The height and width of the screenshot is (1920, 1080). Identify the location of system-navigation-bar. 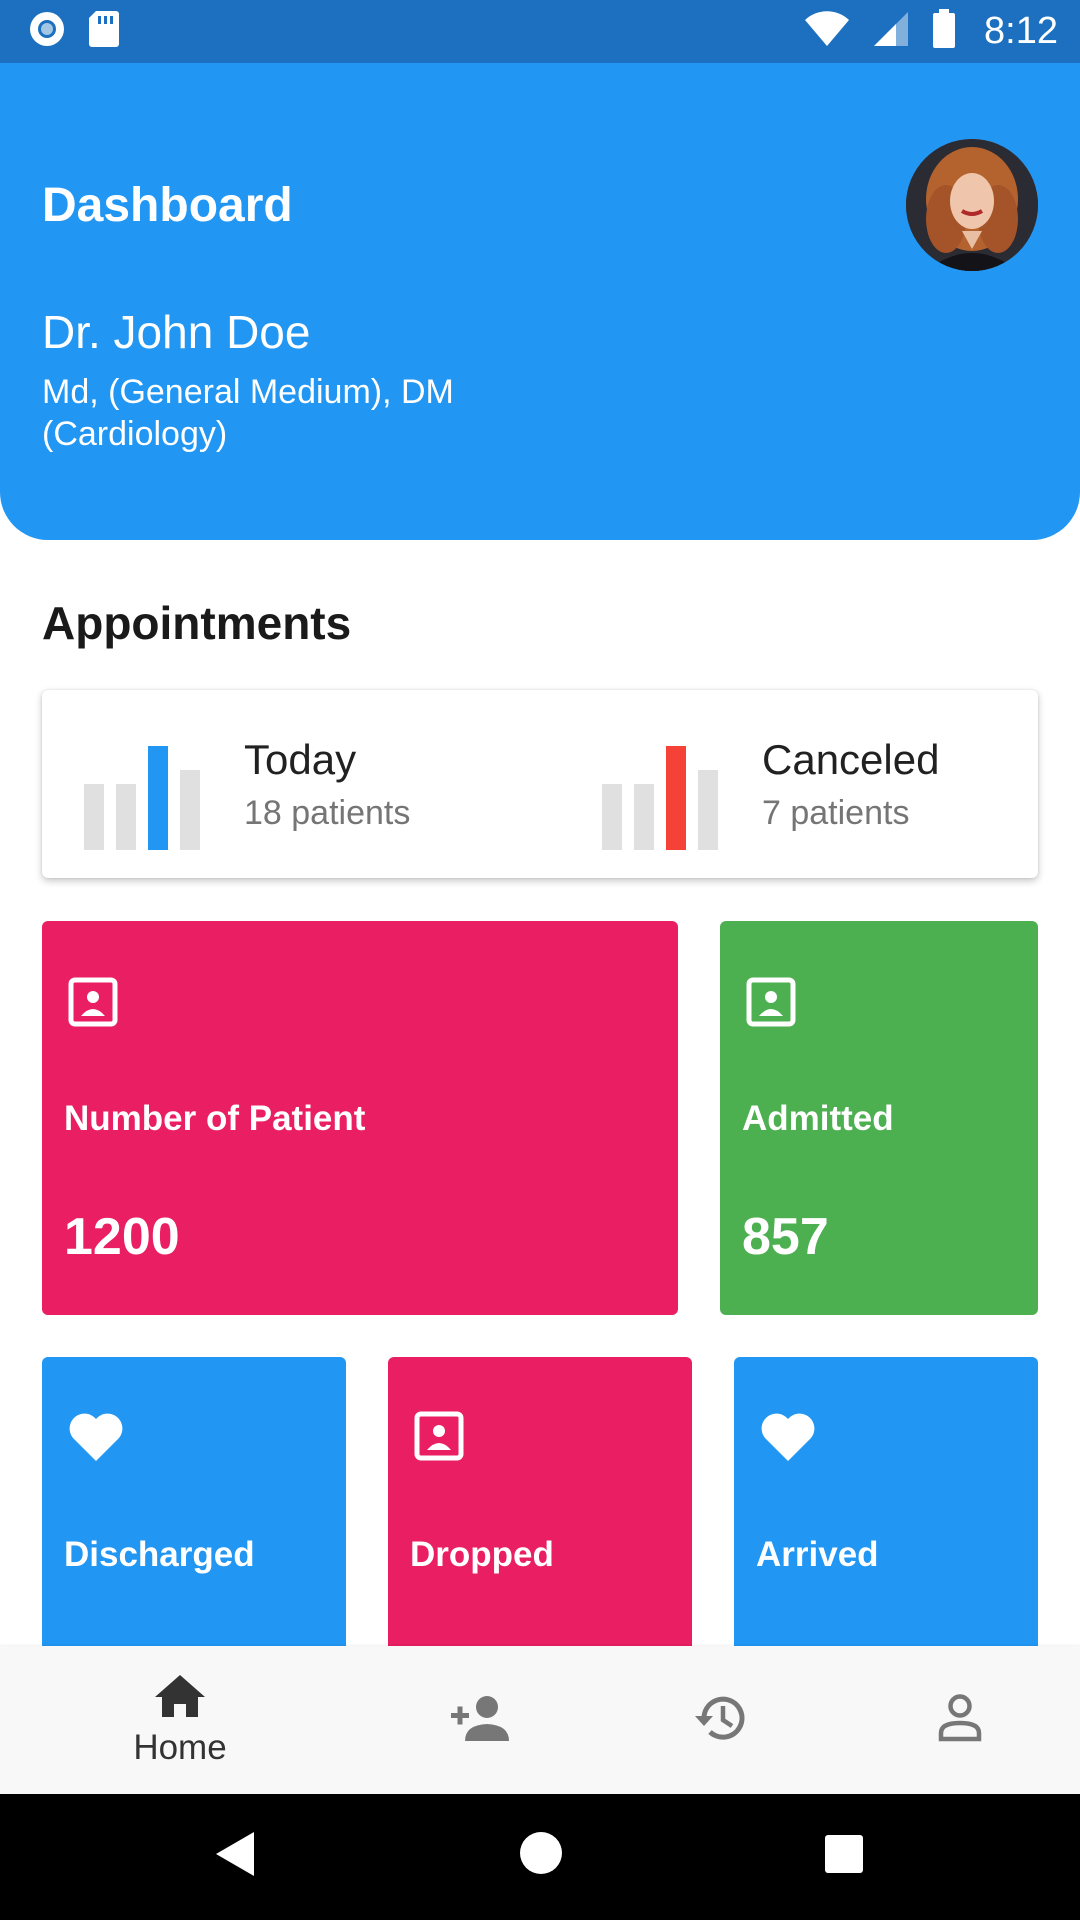
(540, 1857).